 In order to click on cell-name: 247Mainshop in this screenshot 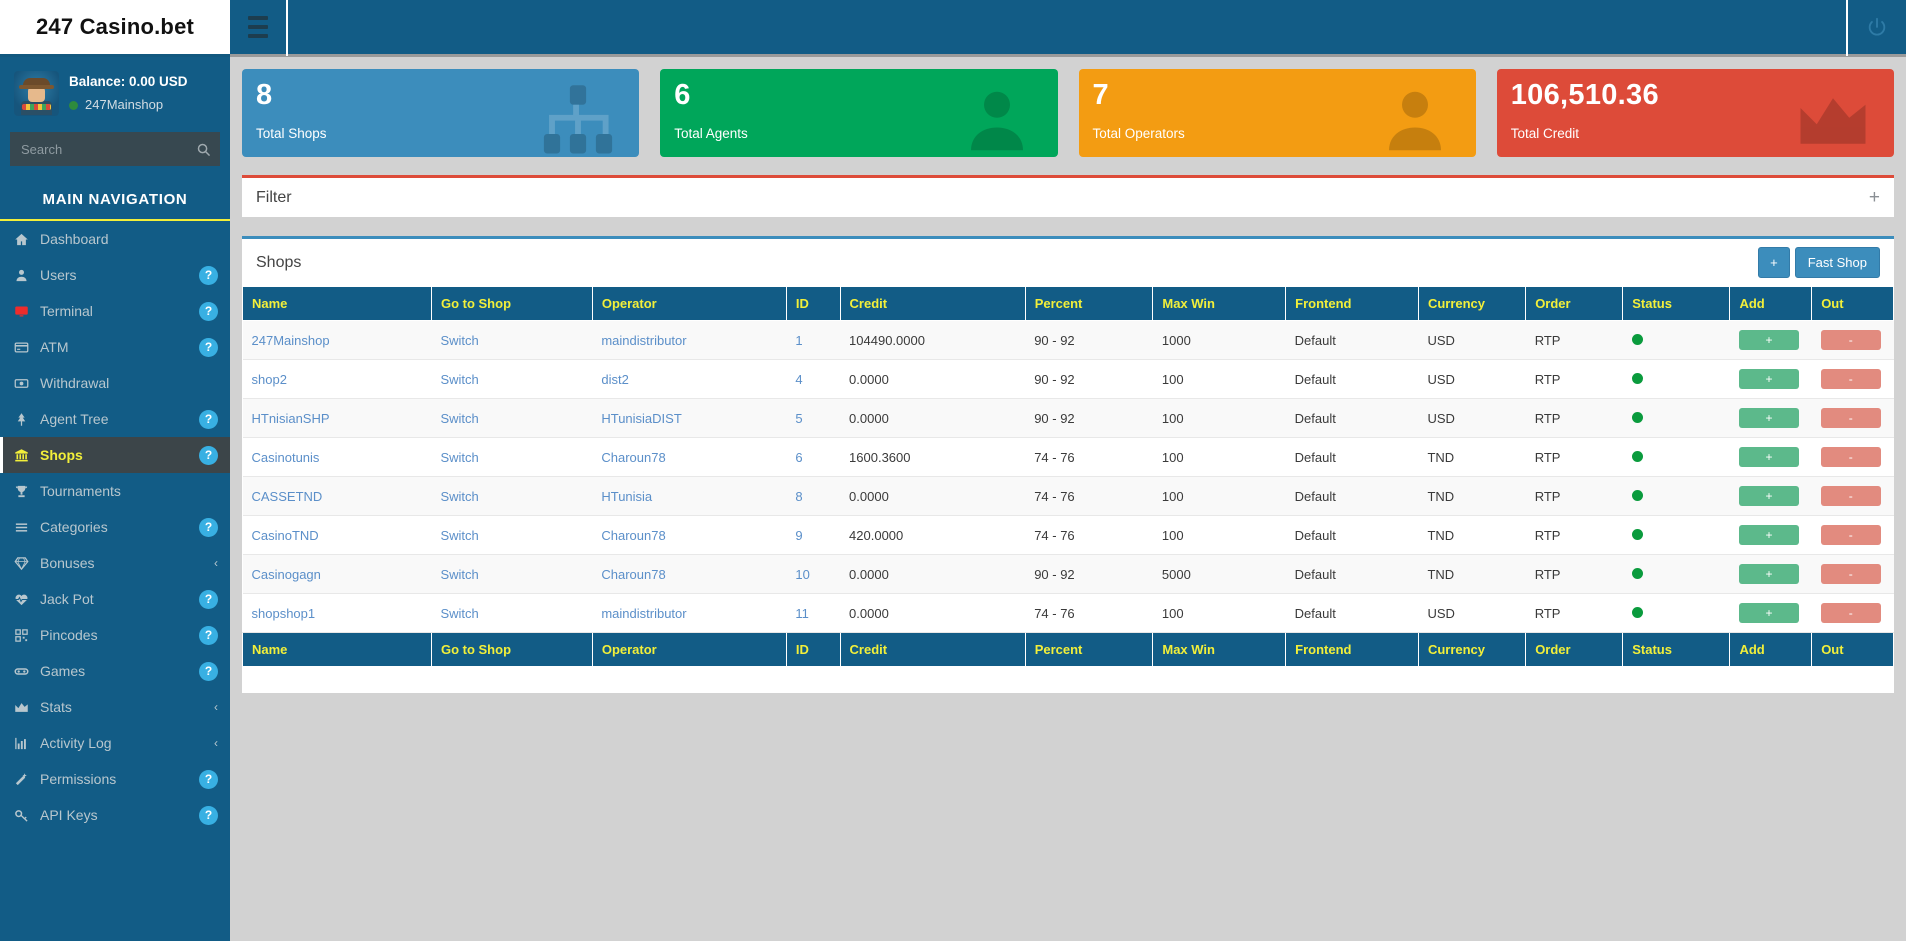, I will do `click(337, 340)`.